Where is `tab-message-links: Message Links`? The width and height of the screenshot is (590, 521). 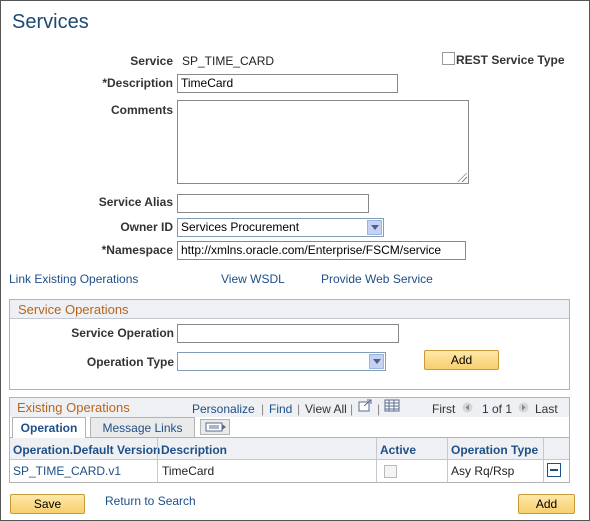
tab-message-links: Message Links is located at coordinates (142, 427).